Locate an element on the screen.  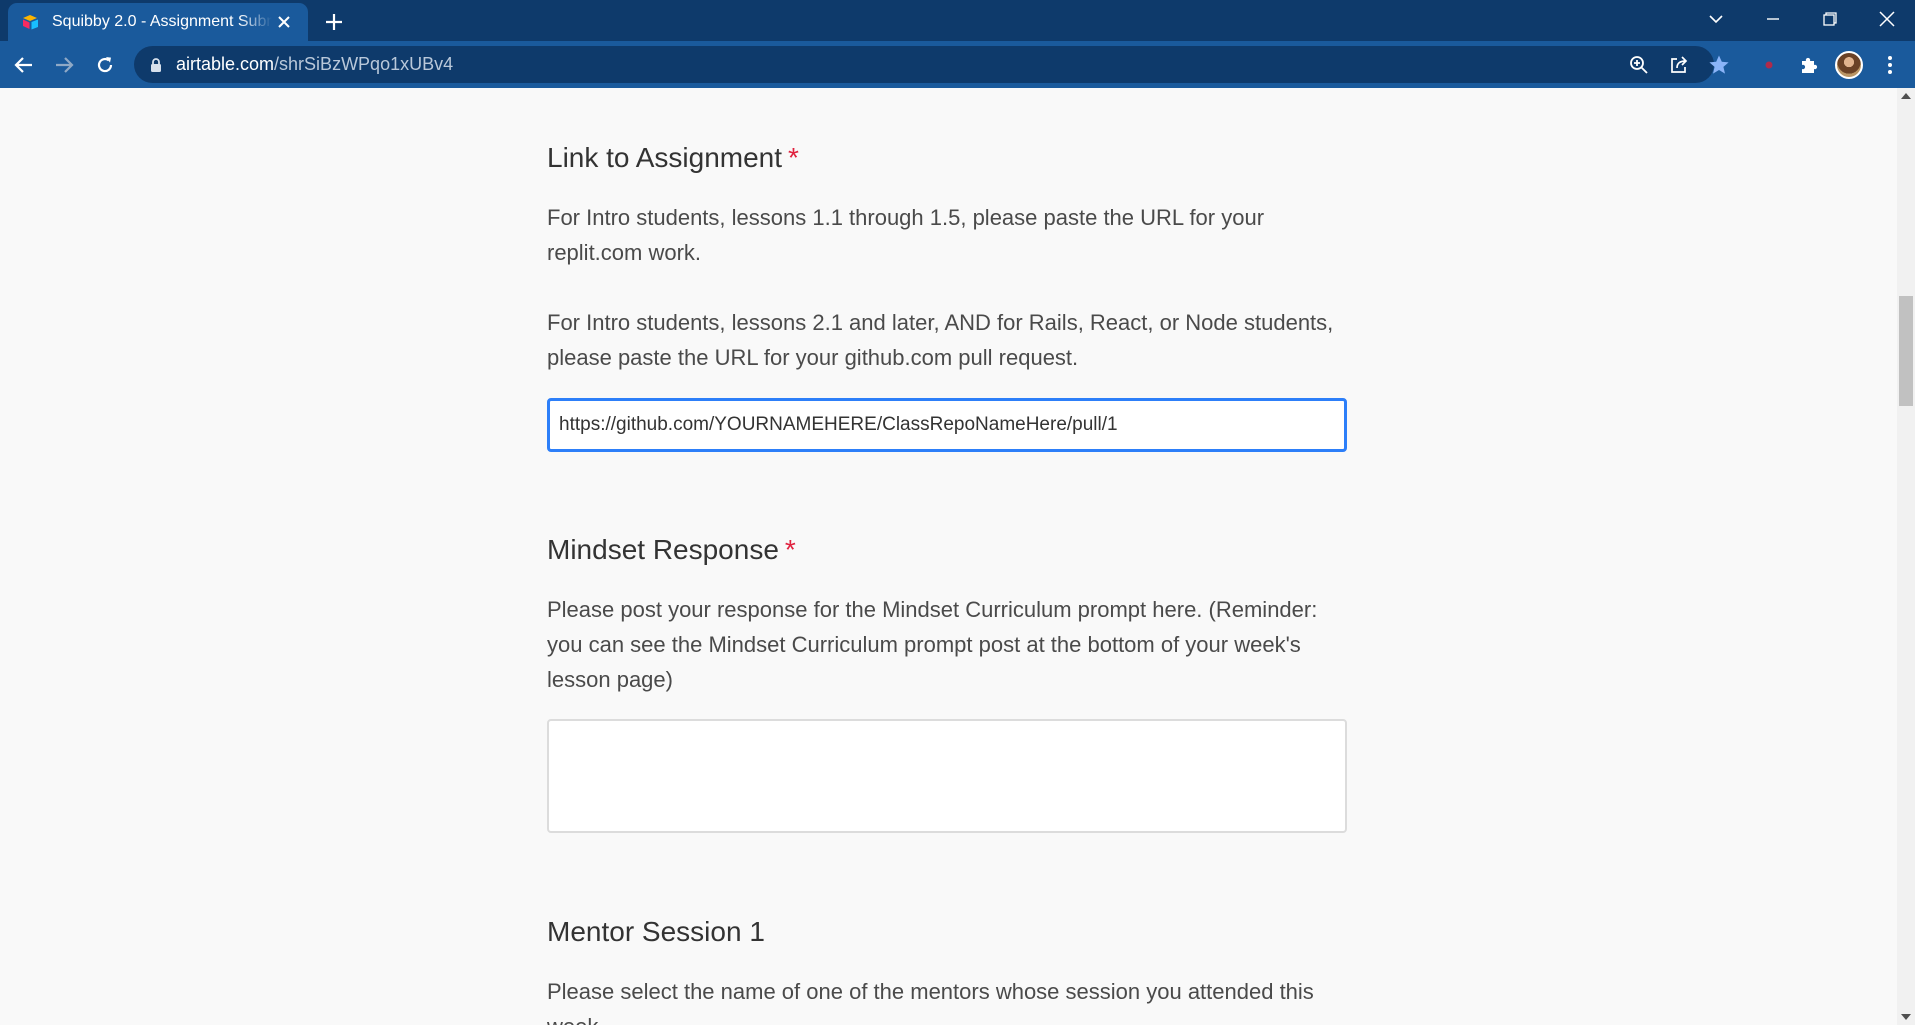
zoom-icon is located at coordinates (1639, 65).